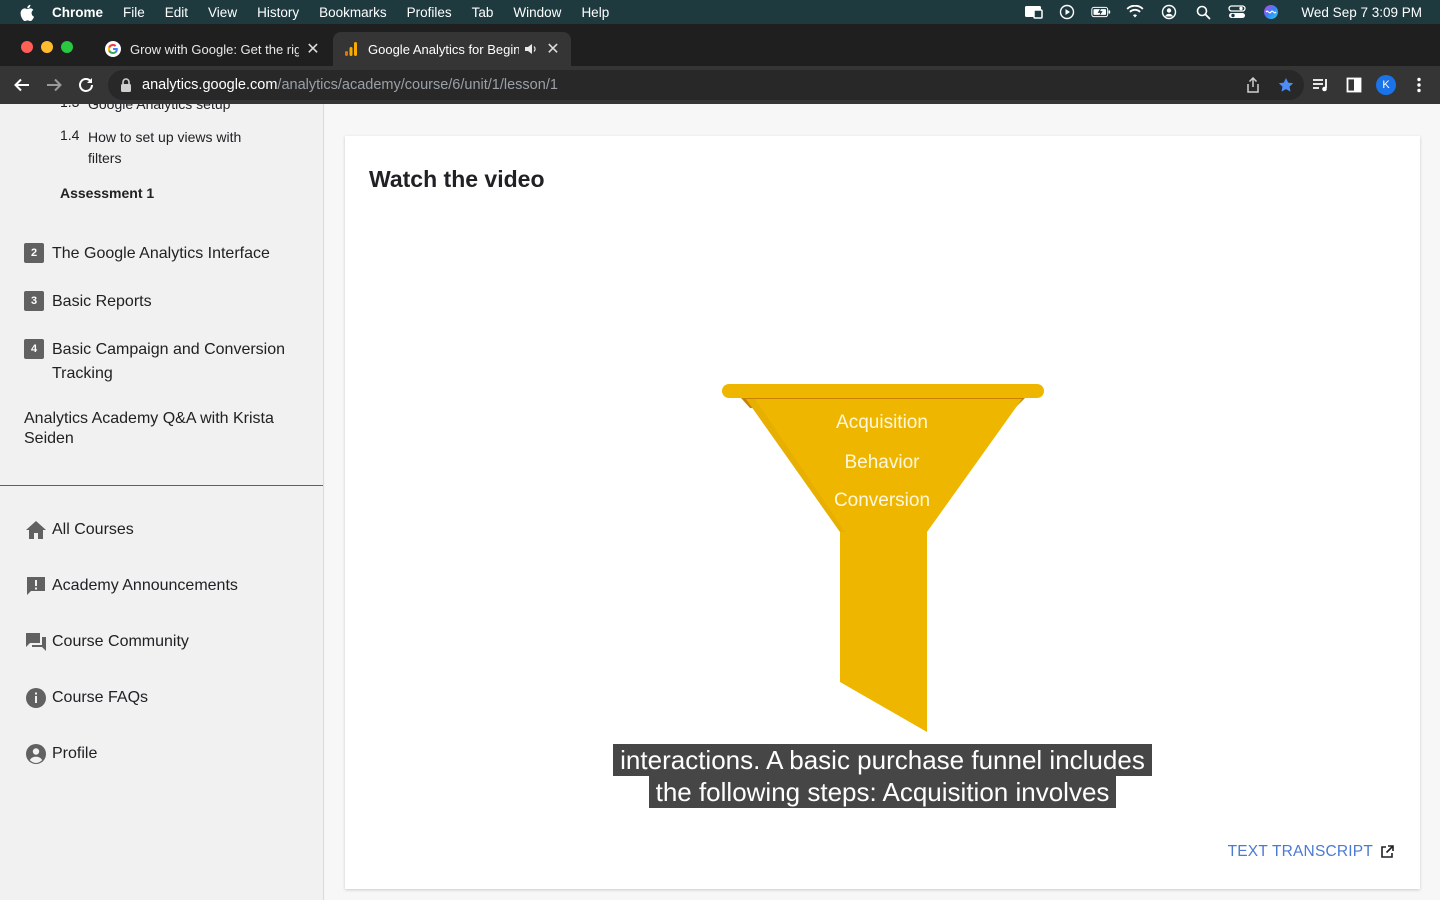  Describe the element at coordinates (176, 12) in the screenshot. I see `menu-edit: Edit` at that location.